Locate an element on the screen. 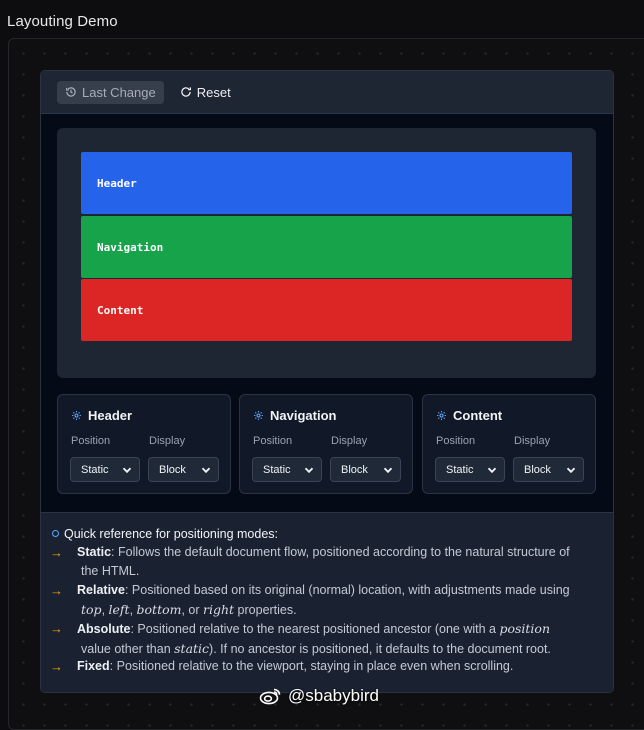 The height and width of the screenshot is (730, 644). header-position-value: Static is located at coordinates (95, 469).